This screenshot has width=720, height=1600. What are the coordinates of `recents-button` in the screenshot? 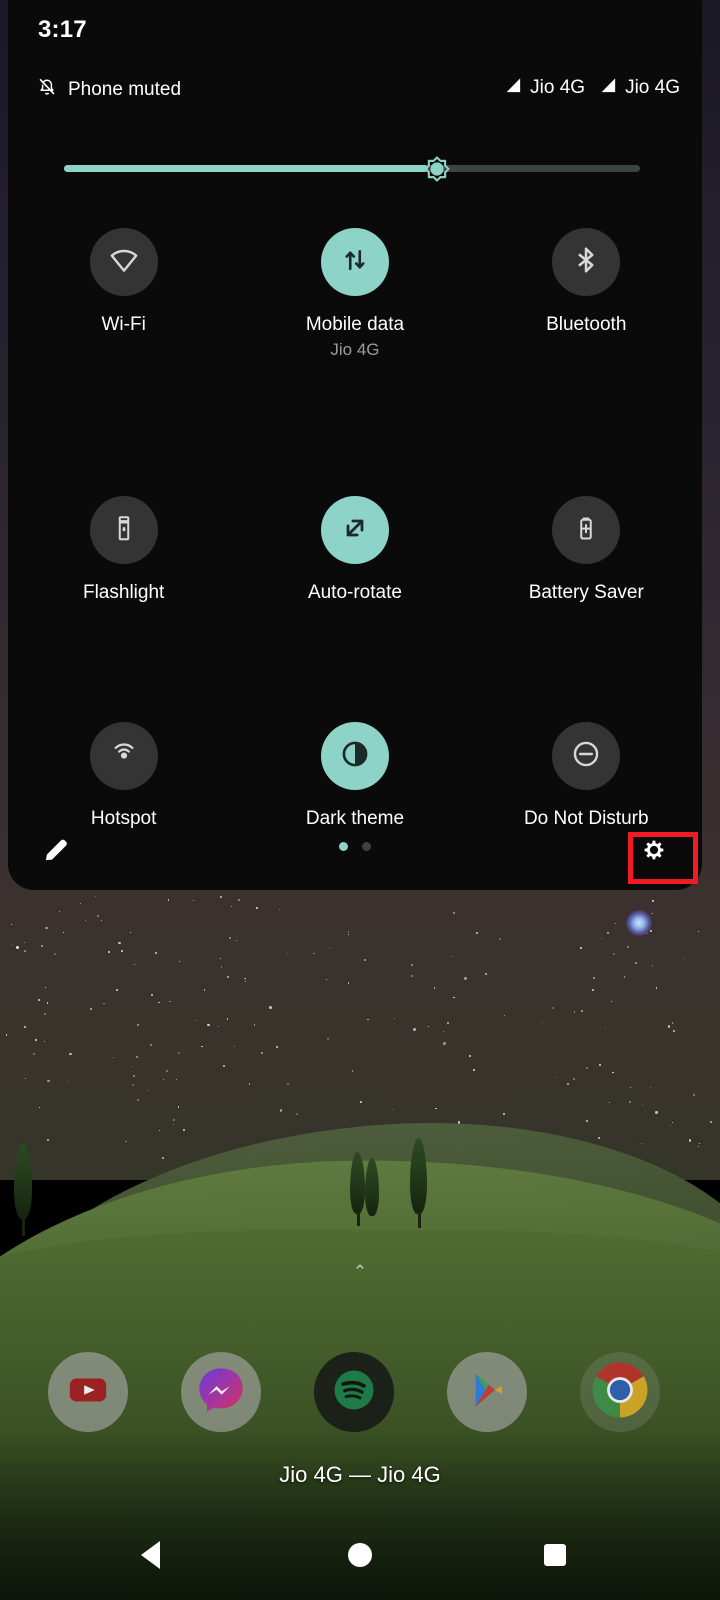 It's located at (555, 1555).